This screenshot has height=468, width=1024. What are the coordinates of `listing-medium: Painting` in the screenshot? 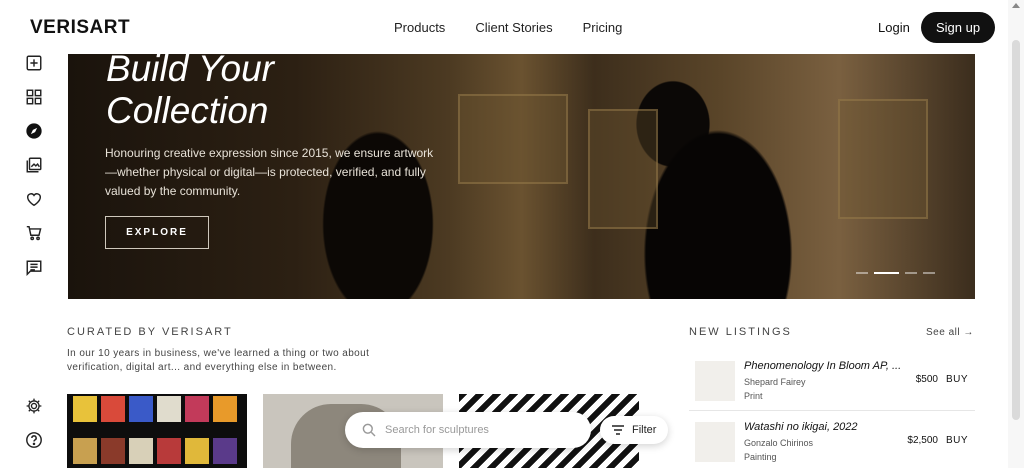 It's located at (760, 457).